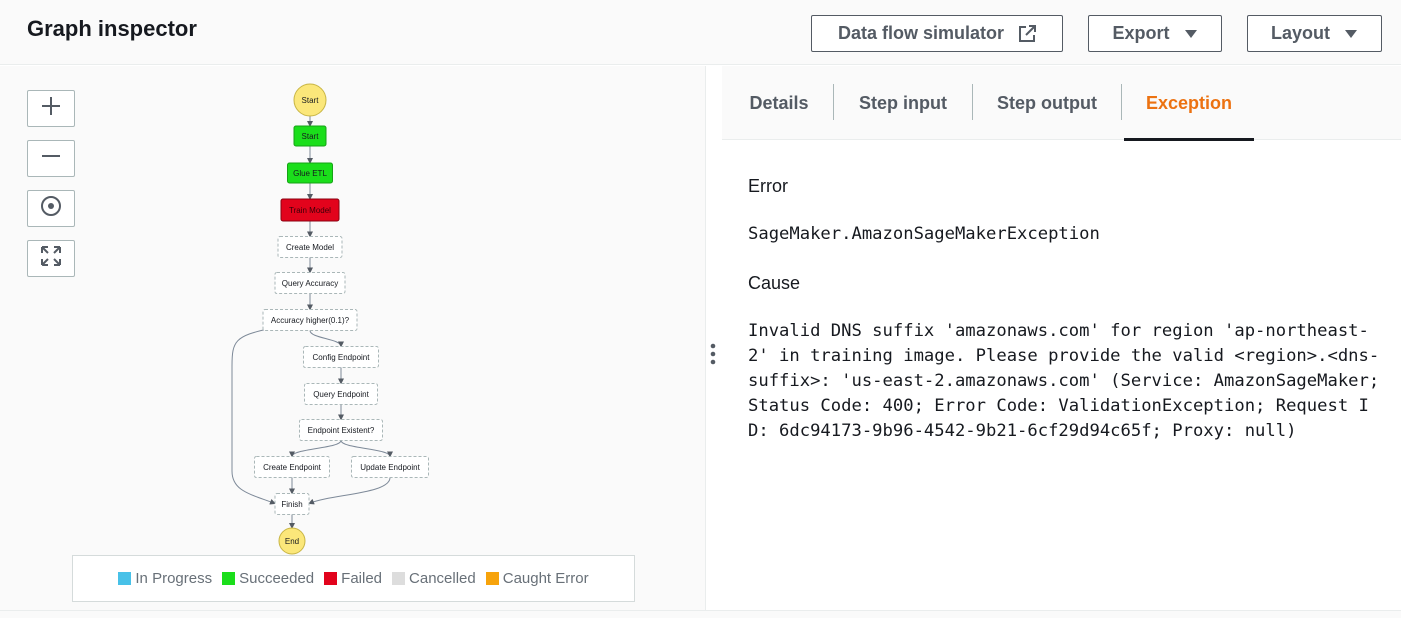 This screenshot has height=618, width=1401. I want to click on graph-node-label: End, so click(292, 541).